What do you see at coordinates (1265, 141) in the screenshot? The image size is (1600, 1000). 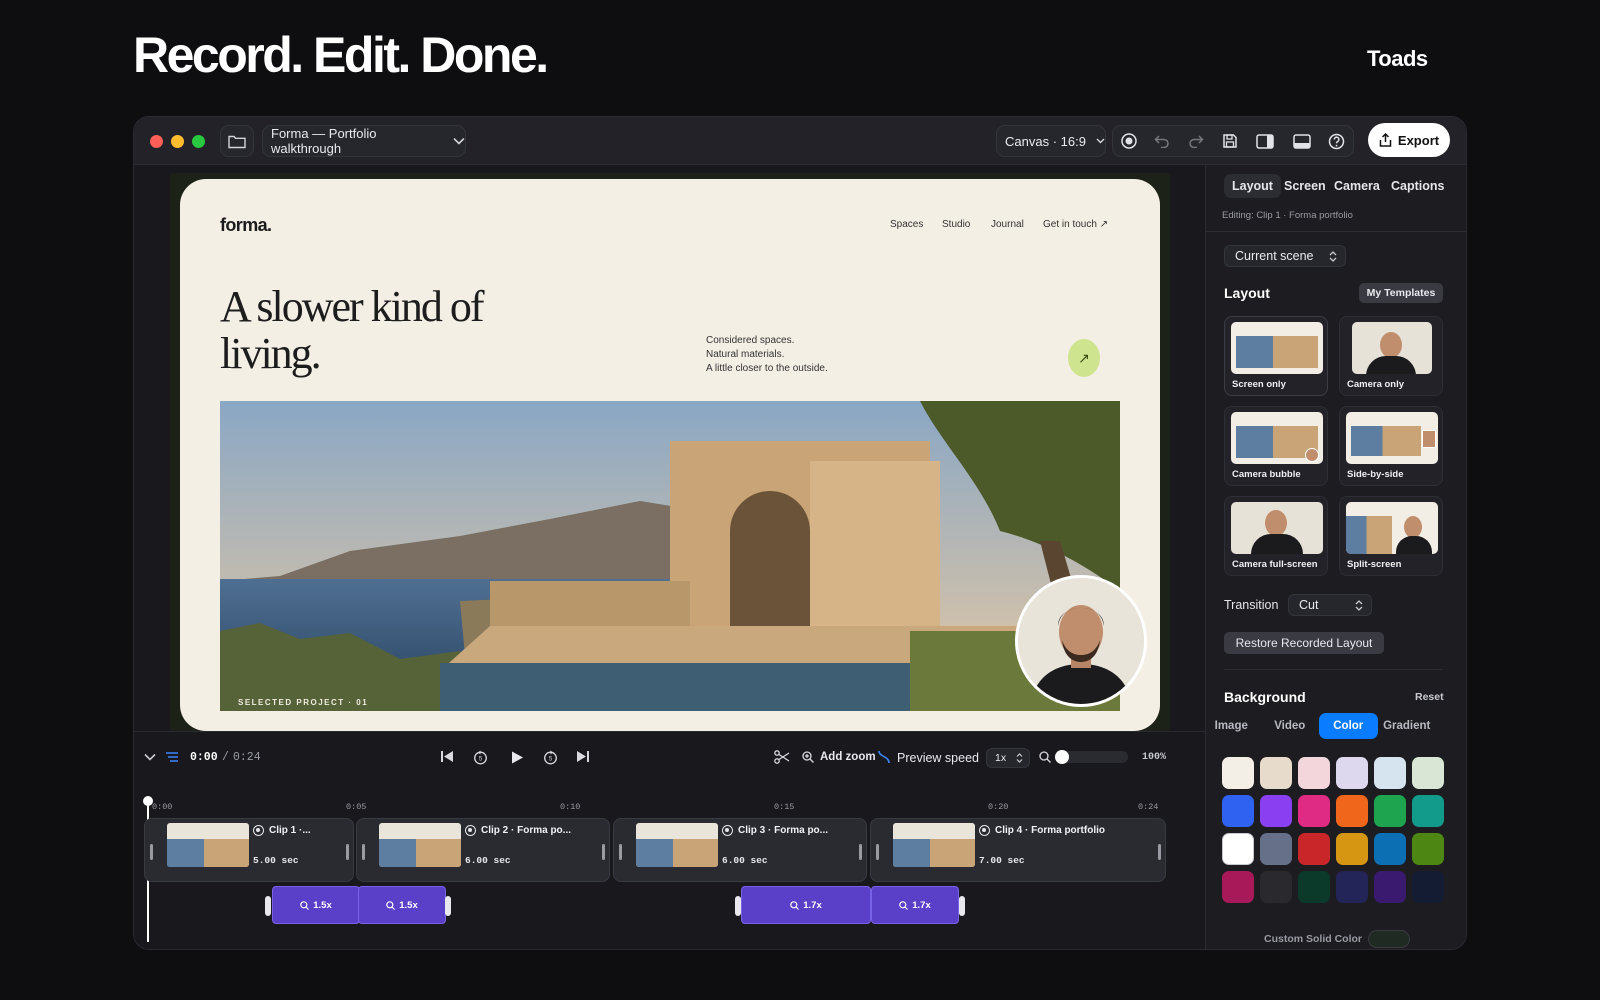 I see `toggle-sidebar-button` at bounding box center [1265, 141].